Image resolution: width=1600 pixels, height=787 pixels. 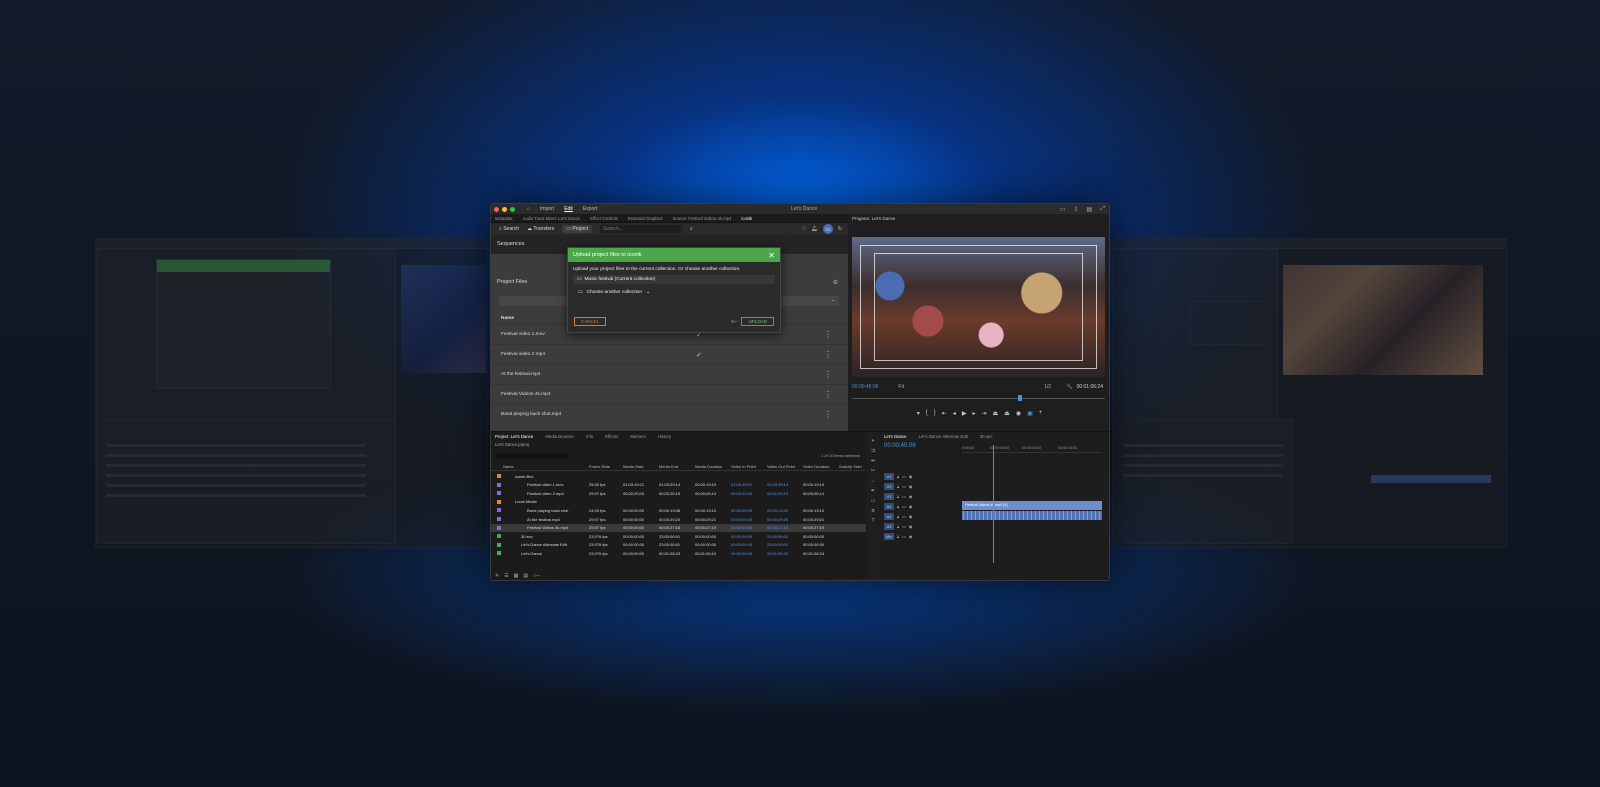 I want to click on search-tab: ⌕ Search, so click(x=509, y=229).